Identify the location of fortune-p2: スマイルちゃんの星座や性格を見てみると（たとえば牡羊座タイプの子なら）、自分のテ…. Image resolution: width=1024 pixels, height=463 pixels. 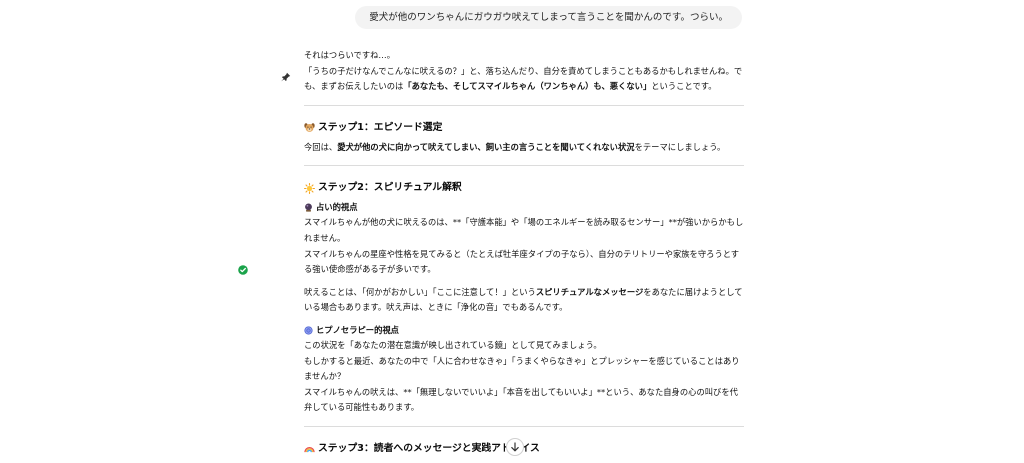
(522, 261).